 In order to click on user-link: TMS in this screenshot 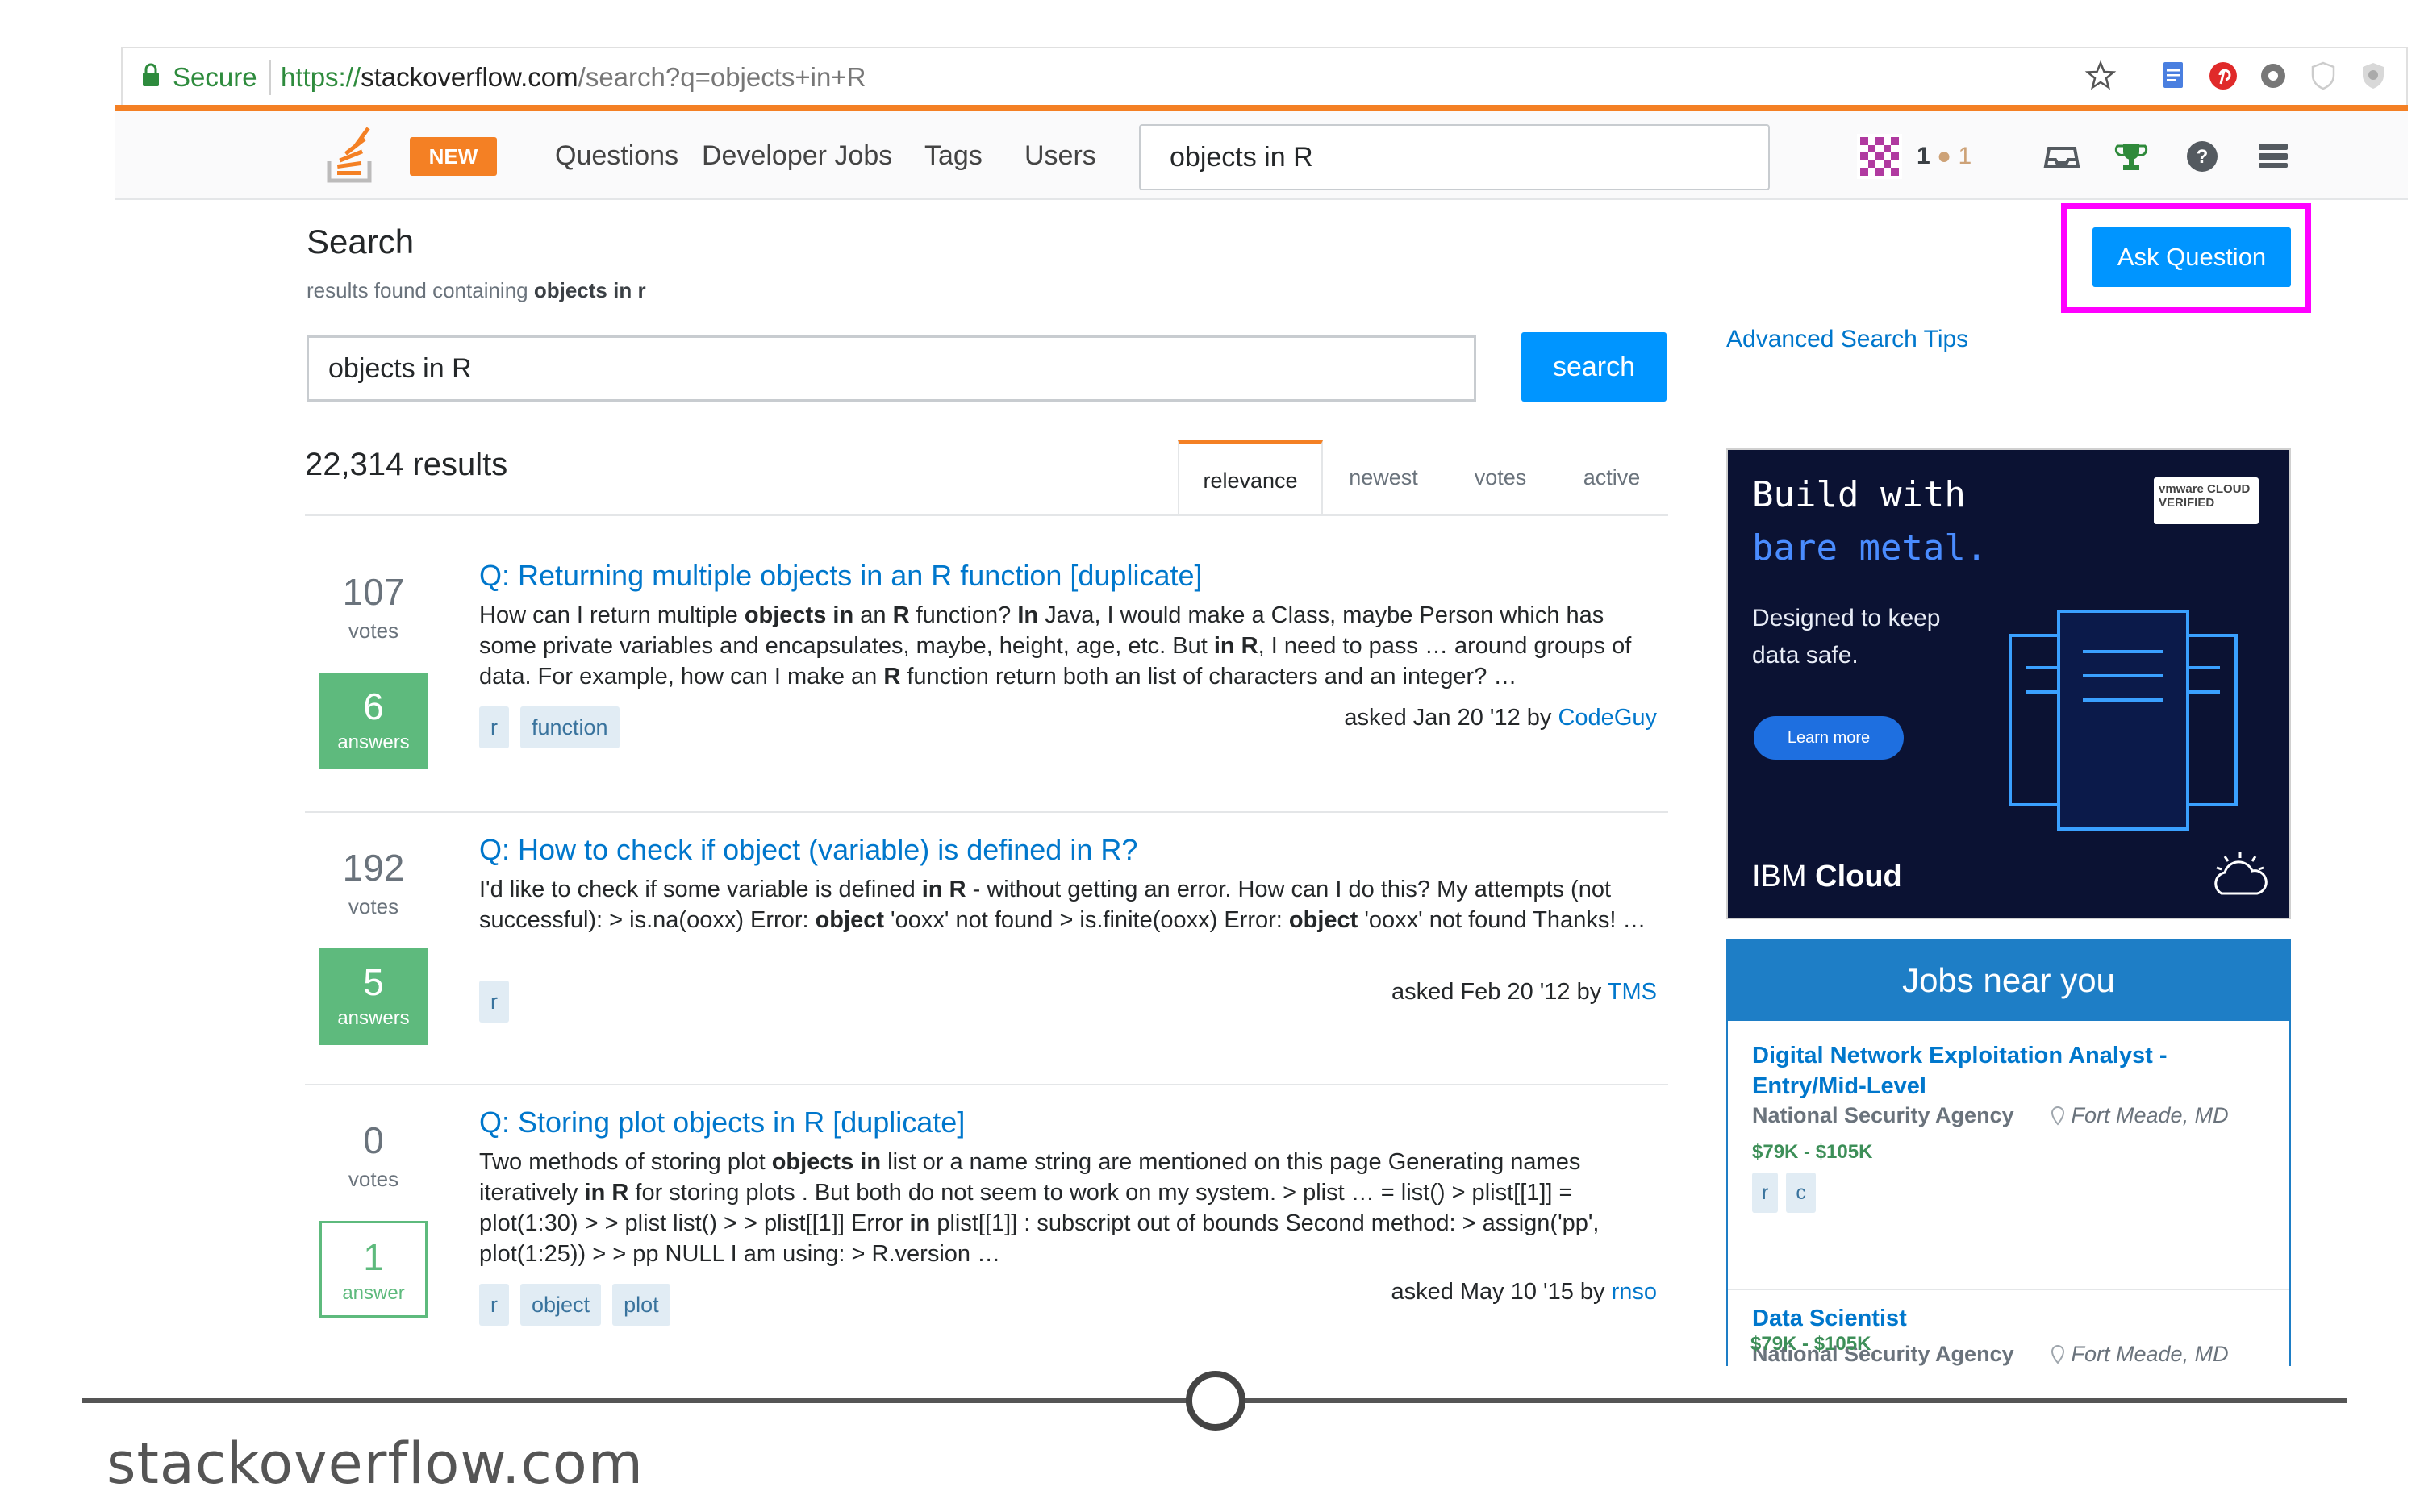, I will do `click(1632, 992)`.